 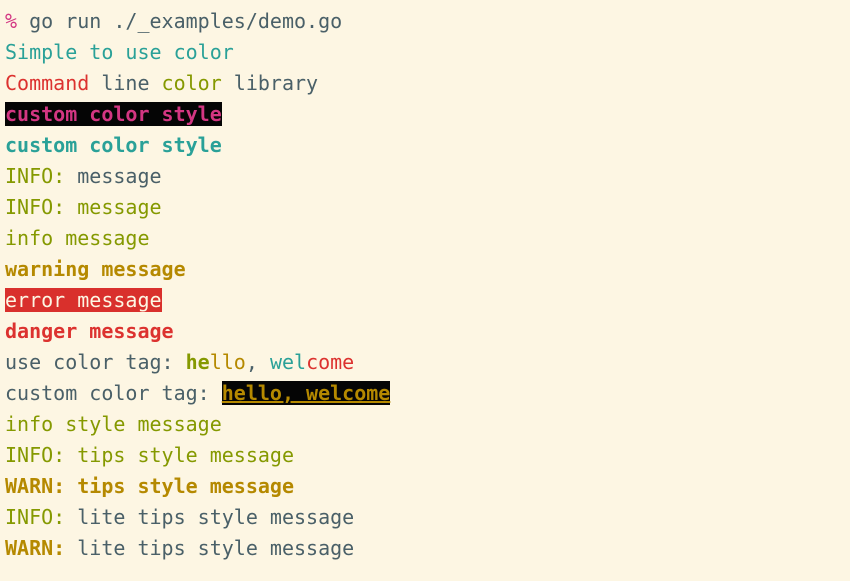 I want to click on text-segment: llo, so click(x=227, y=362).